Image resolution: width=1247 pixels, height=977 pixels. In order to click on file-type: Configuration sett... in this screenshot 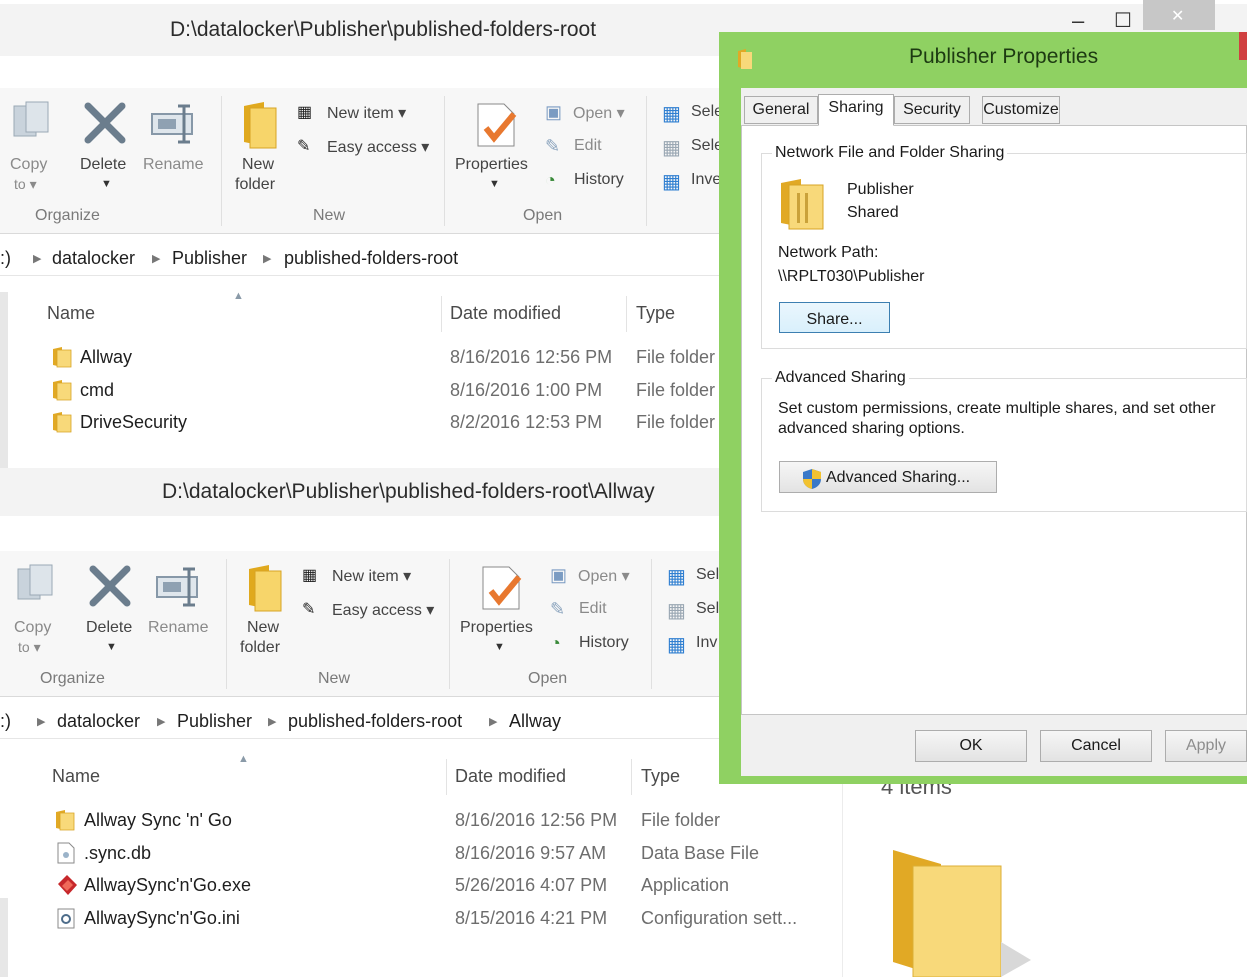, I will do `click(719, 918)`.